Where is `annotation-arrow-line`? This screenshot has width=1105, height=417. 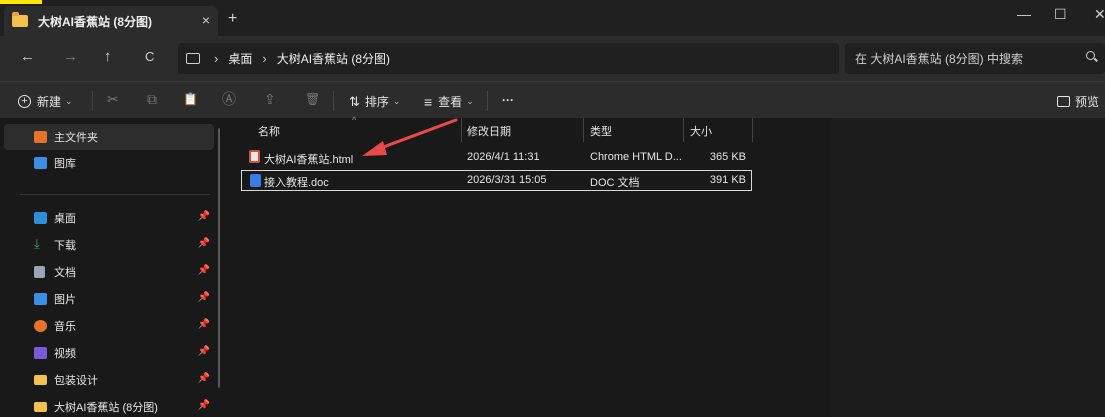
annotation-arrow-line is located at coordinates (417, 134).